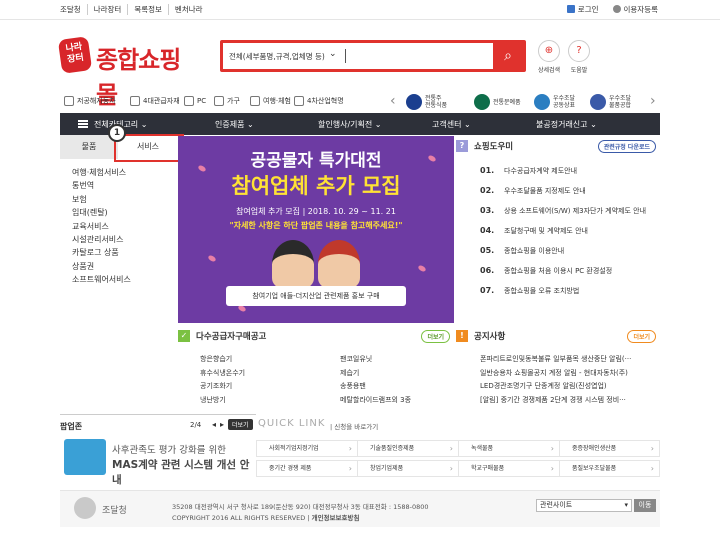  I want to click on guide-item: 04. 조달청구매 및 계약제도 안내, so click(570, 231).